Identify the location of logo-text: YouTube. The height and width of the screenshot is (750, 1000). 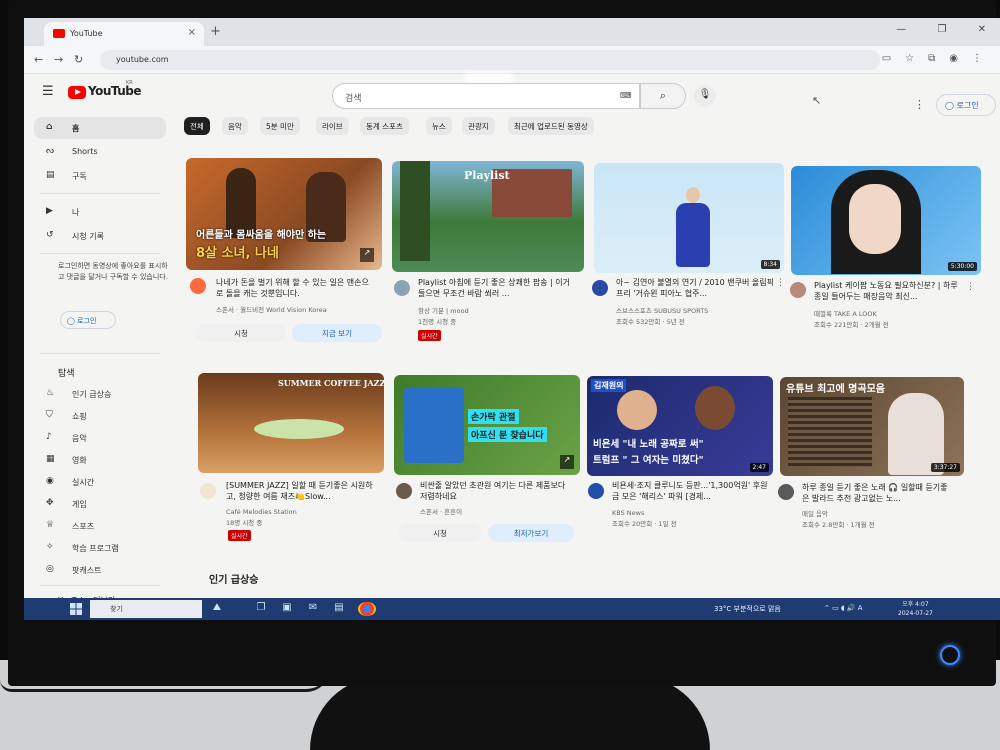
(115, 91).